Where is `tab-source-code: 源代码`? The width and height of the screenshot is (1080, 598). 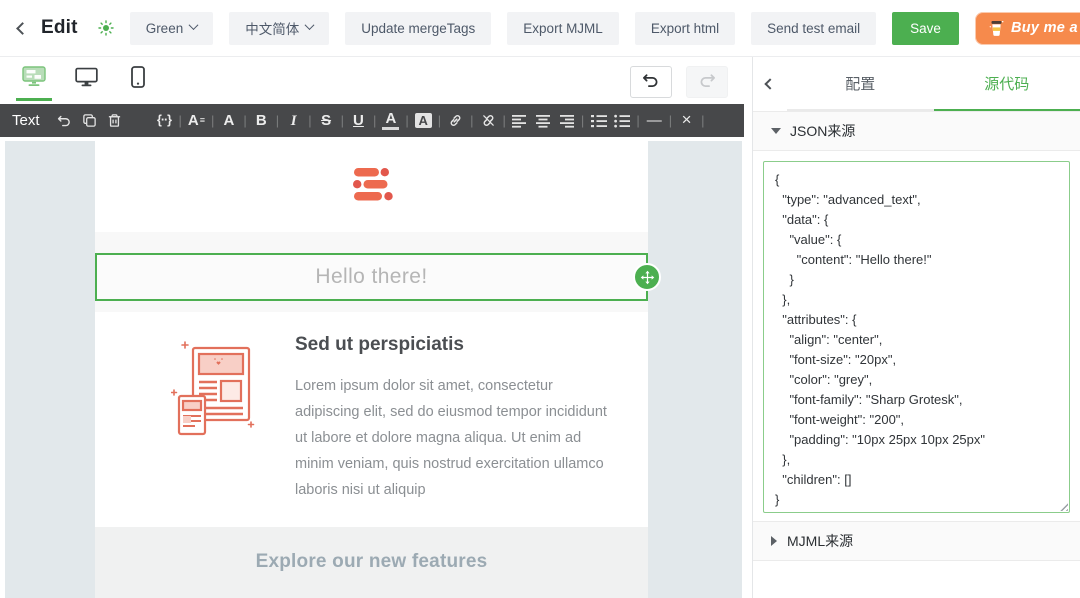
tab-source-code: 源代码 is located at coordinates (1006, 84).